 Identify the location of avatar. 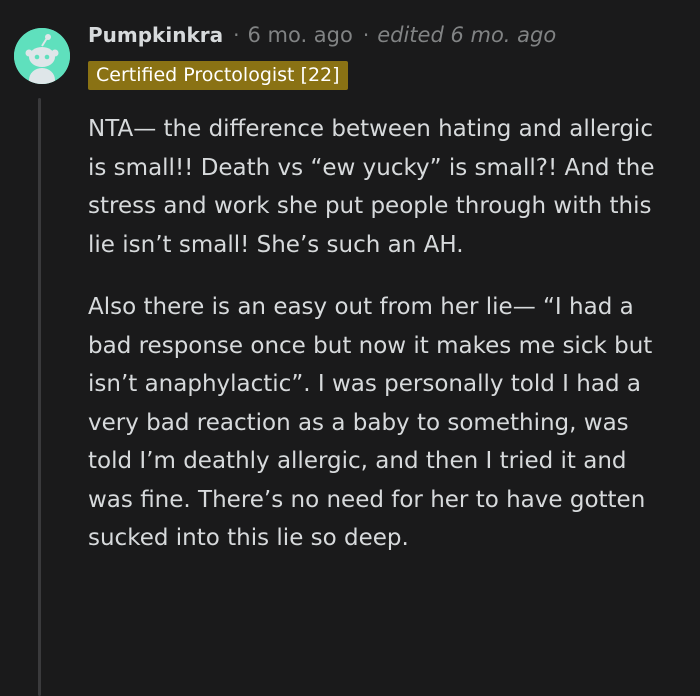
(42, 56).